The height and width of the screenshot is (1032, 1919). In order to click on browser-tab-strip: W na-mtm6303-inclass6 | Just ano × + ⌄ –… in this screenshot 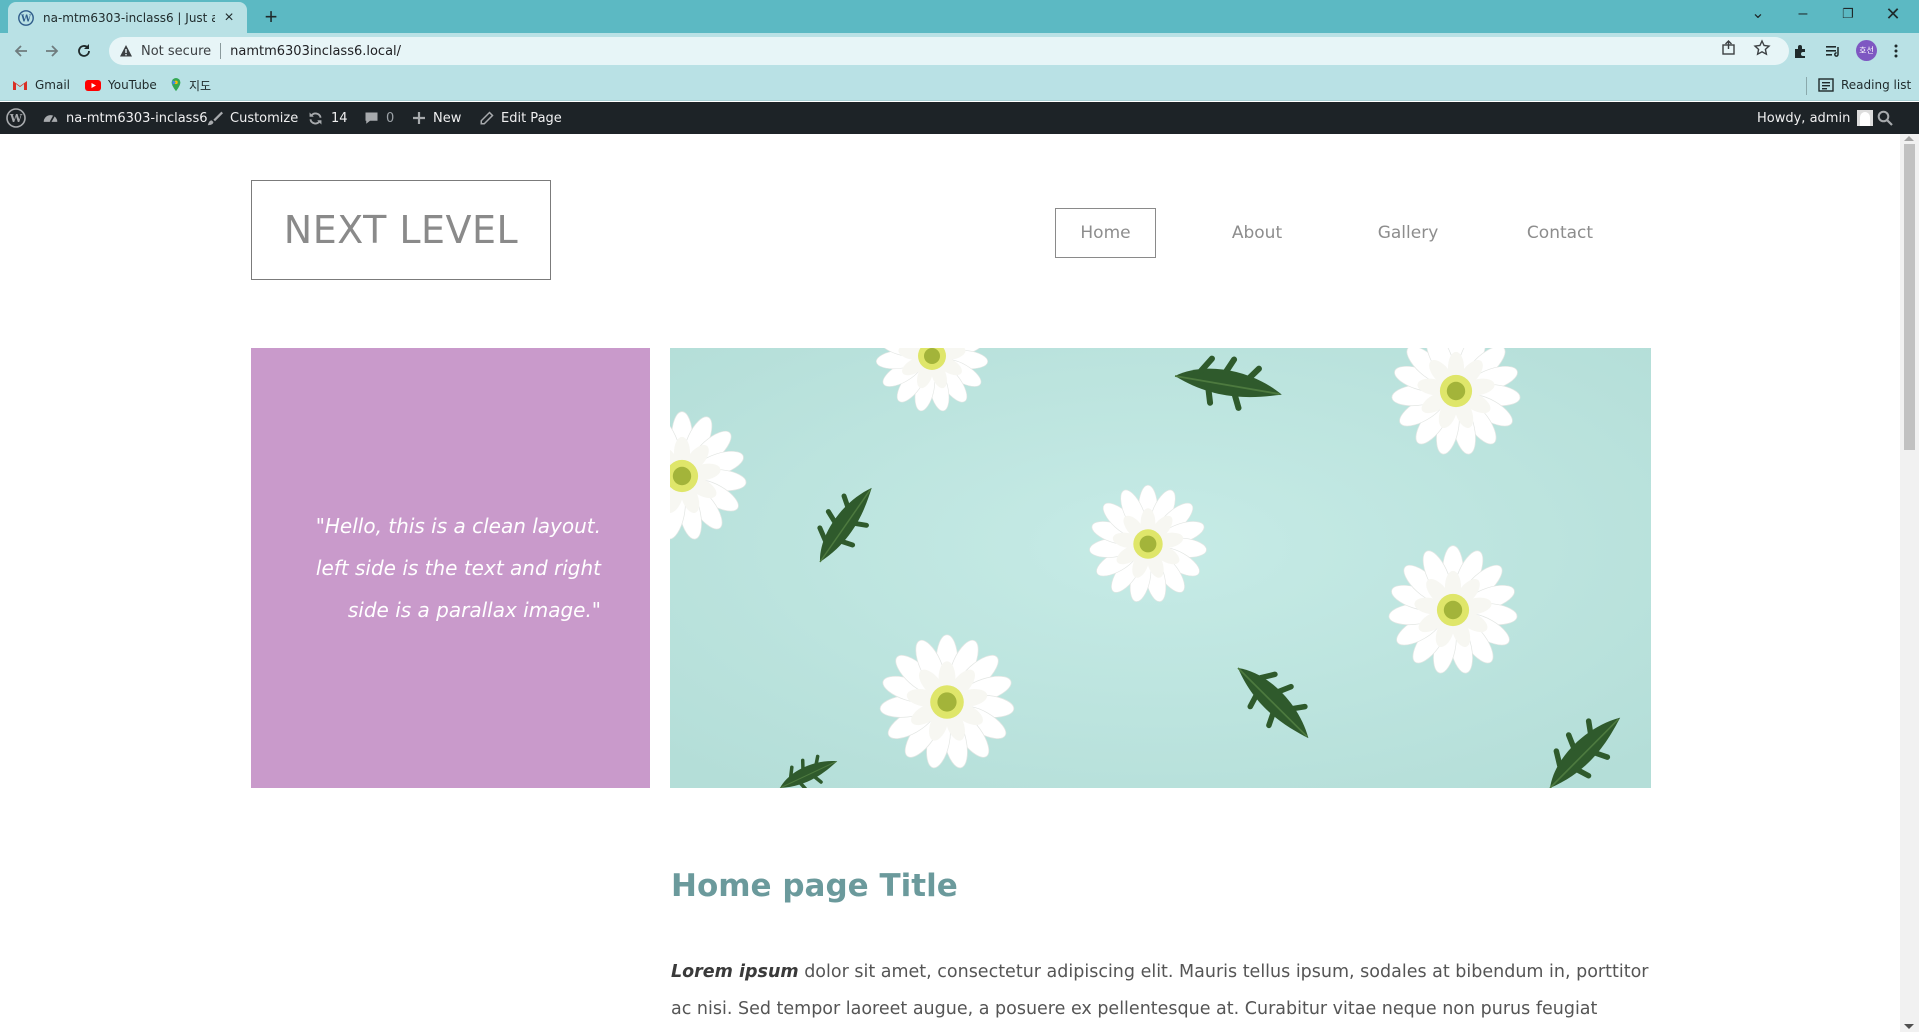, I will do `click(959, 16)`.